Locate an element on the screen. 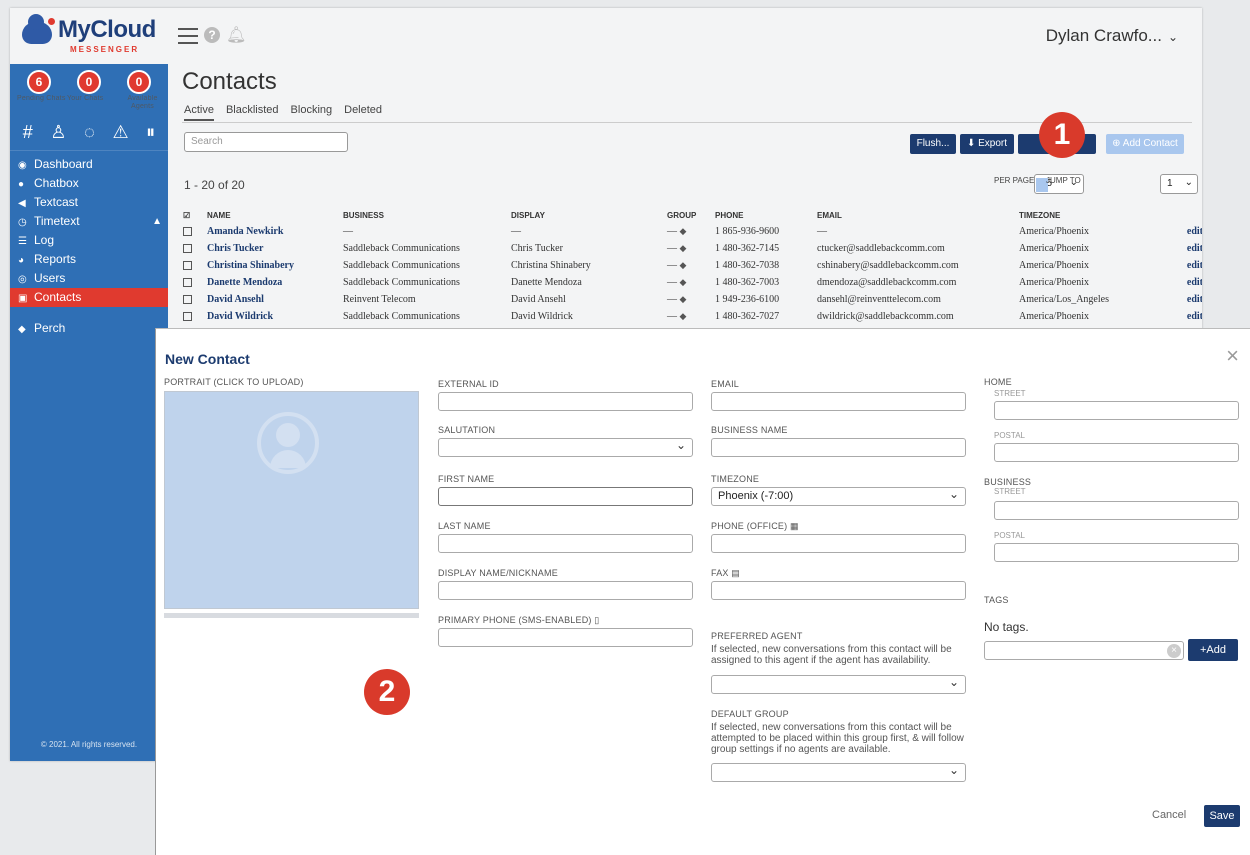 The image size is (1250, 855). warning-icon: ⚠ is located at coordinates (120, 132).